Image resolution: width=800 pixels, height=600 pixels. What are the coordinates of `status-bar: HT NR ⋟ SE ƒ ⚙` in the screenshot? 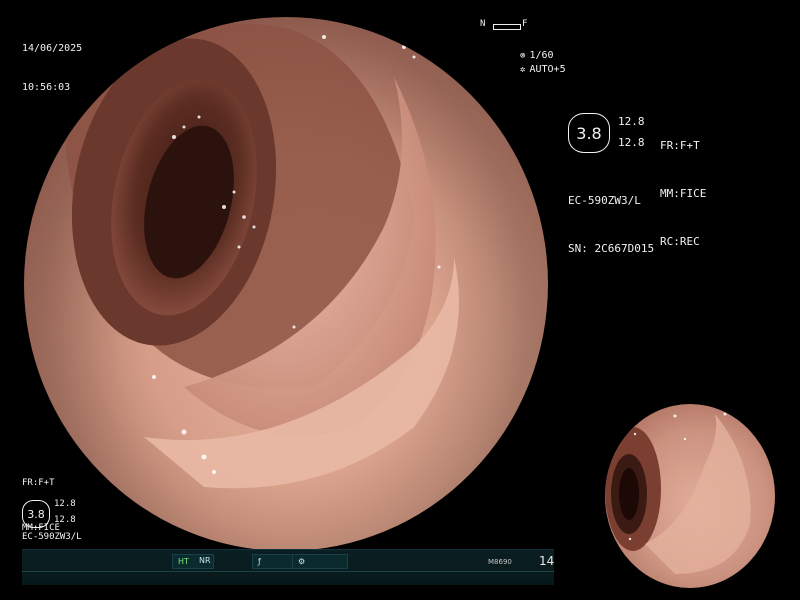 It's located at (288, 567).